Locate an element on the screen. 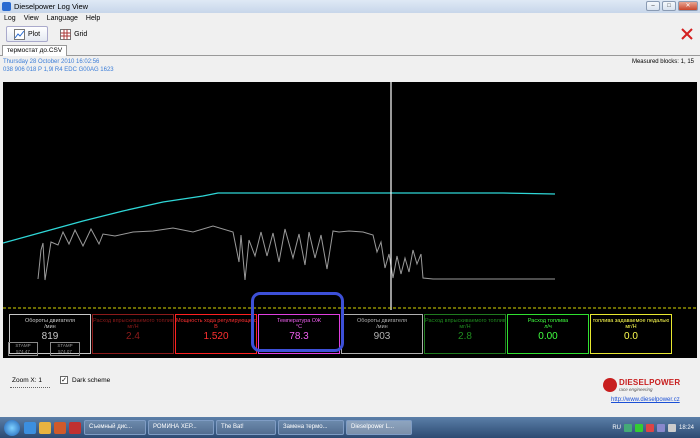 The height and width of the screenshot is (438, 700). clock: 18:24 is located at coordinates (686, 428).